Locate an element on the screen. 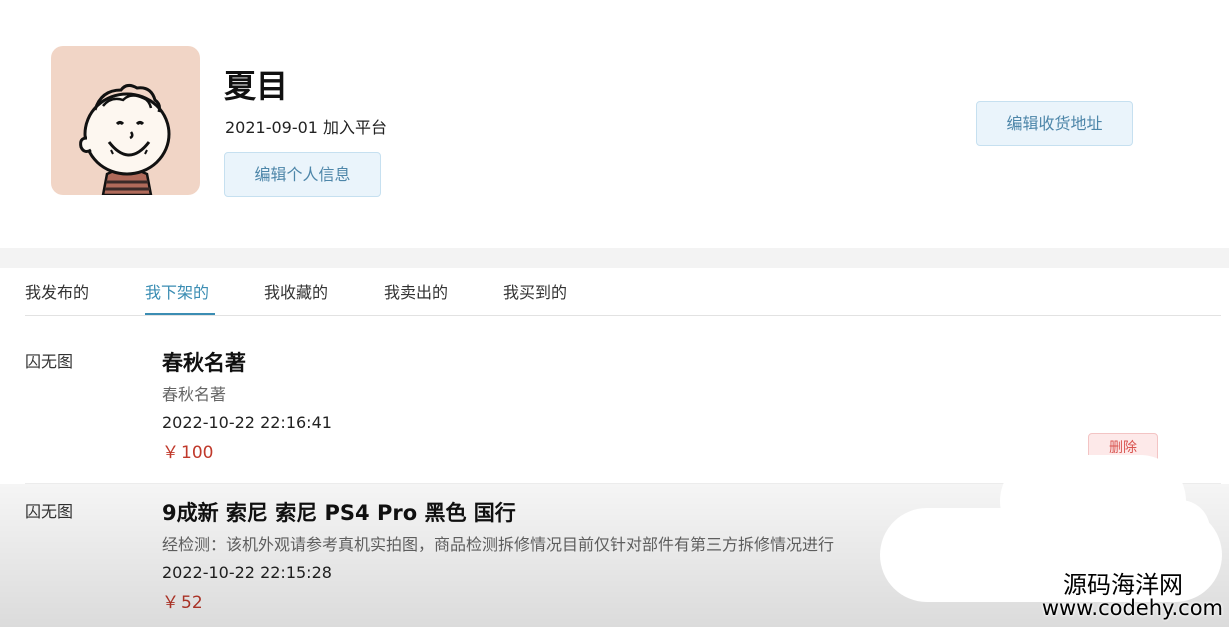  item-description: 春秋名著 is located at coordinates (194, 394).